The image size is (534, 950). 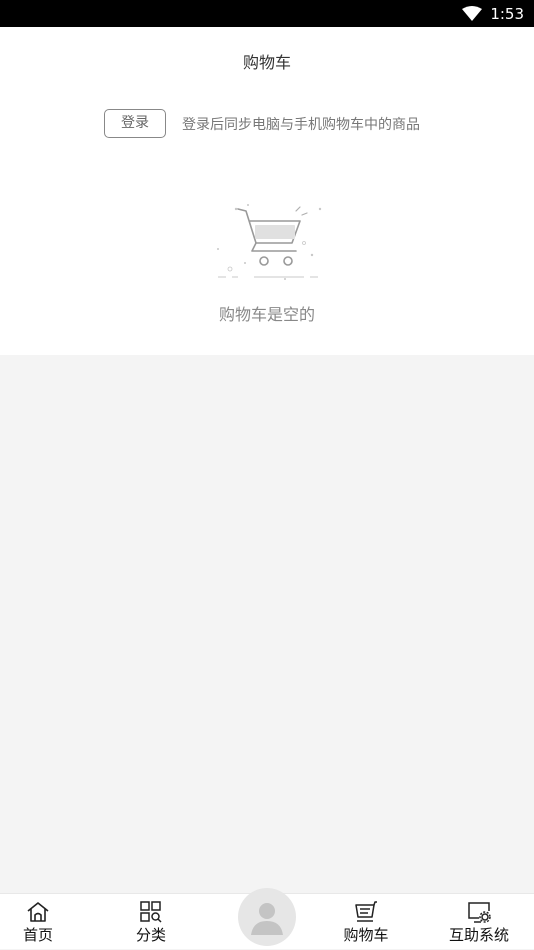 What do you see at coordinates (479, 912) in the screenshot?
I see `monitor-gear-icon` at bounding box center [479, 912].